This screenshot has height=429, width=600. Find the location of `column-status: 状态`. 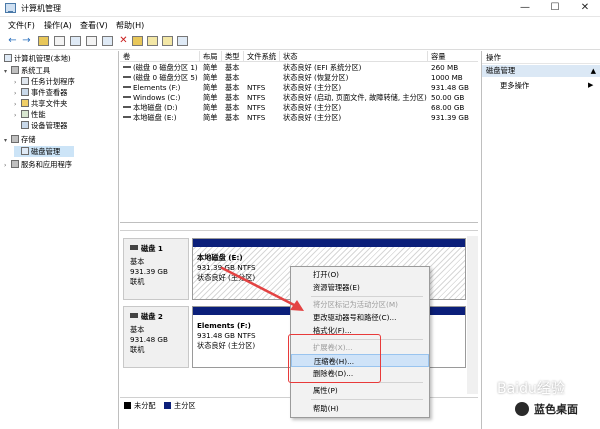

column-status: 状态 is located at coordinates (354, 56).